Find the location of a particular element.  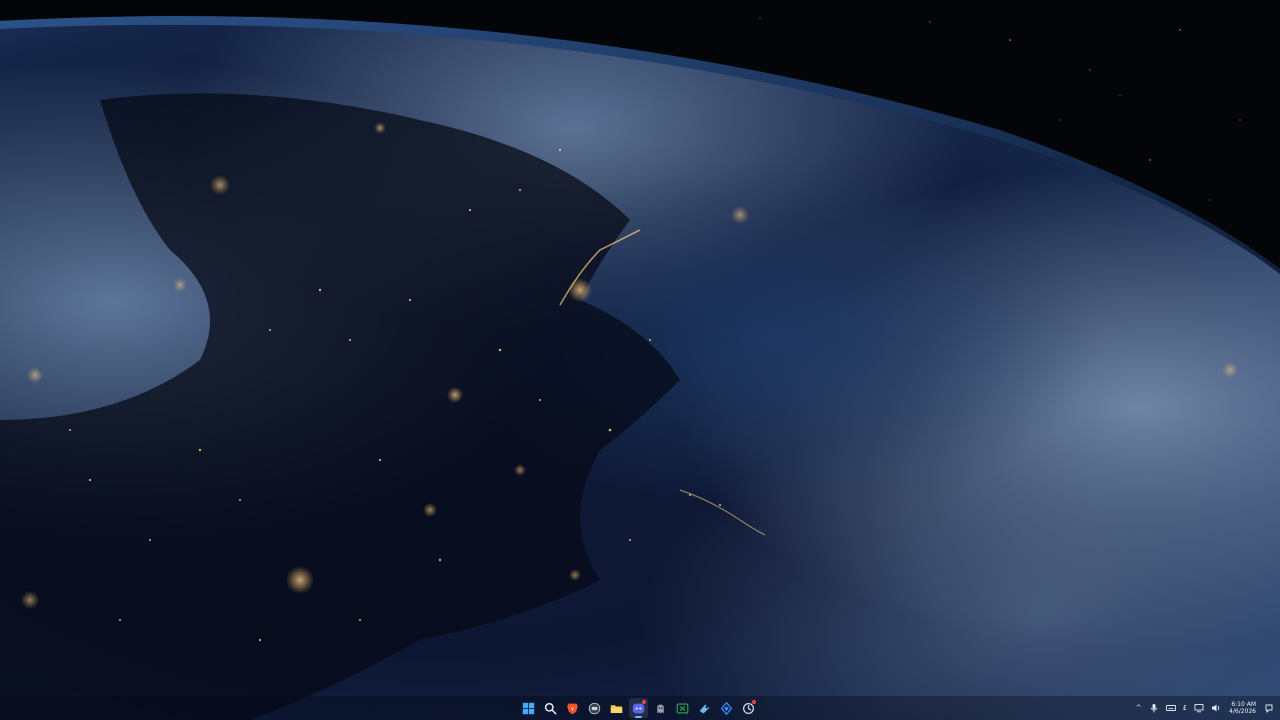

show-hidden-icons-button: ^ is located at coordinates (1139, 708).